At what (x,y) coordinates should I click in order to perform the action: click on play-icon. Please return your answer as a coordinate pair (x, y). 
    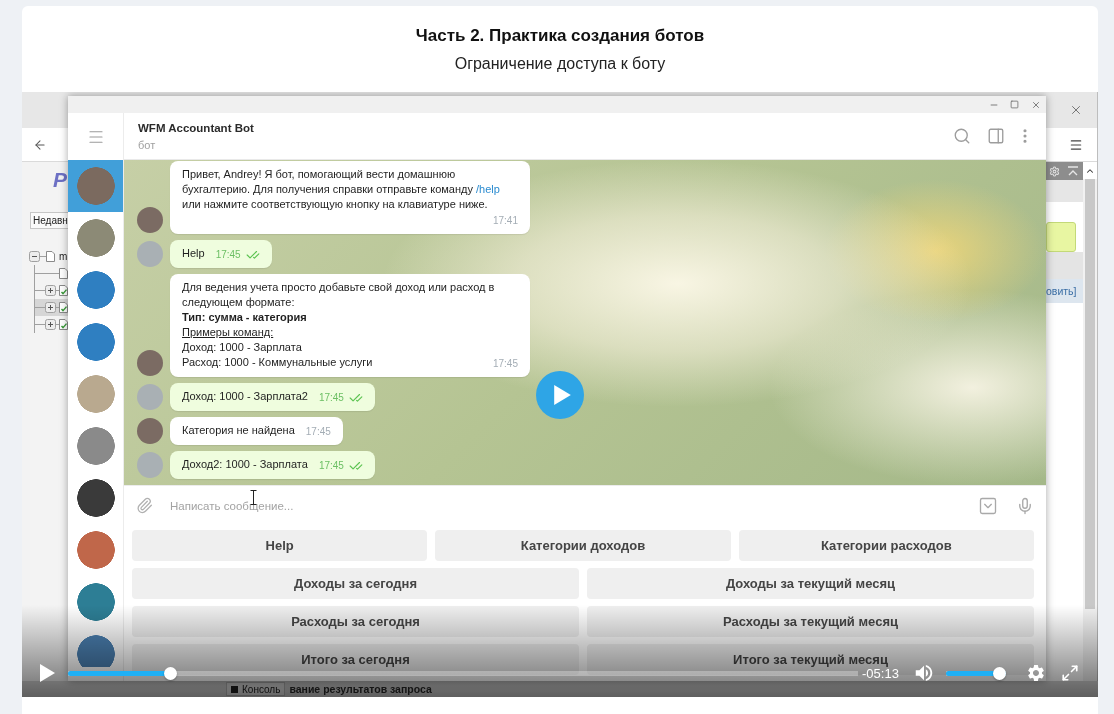
    Looking at the image, I should click on (47, 673).